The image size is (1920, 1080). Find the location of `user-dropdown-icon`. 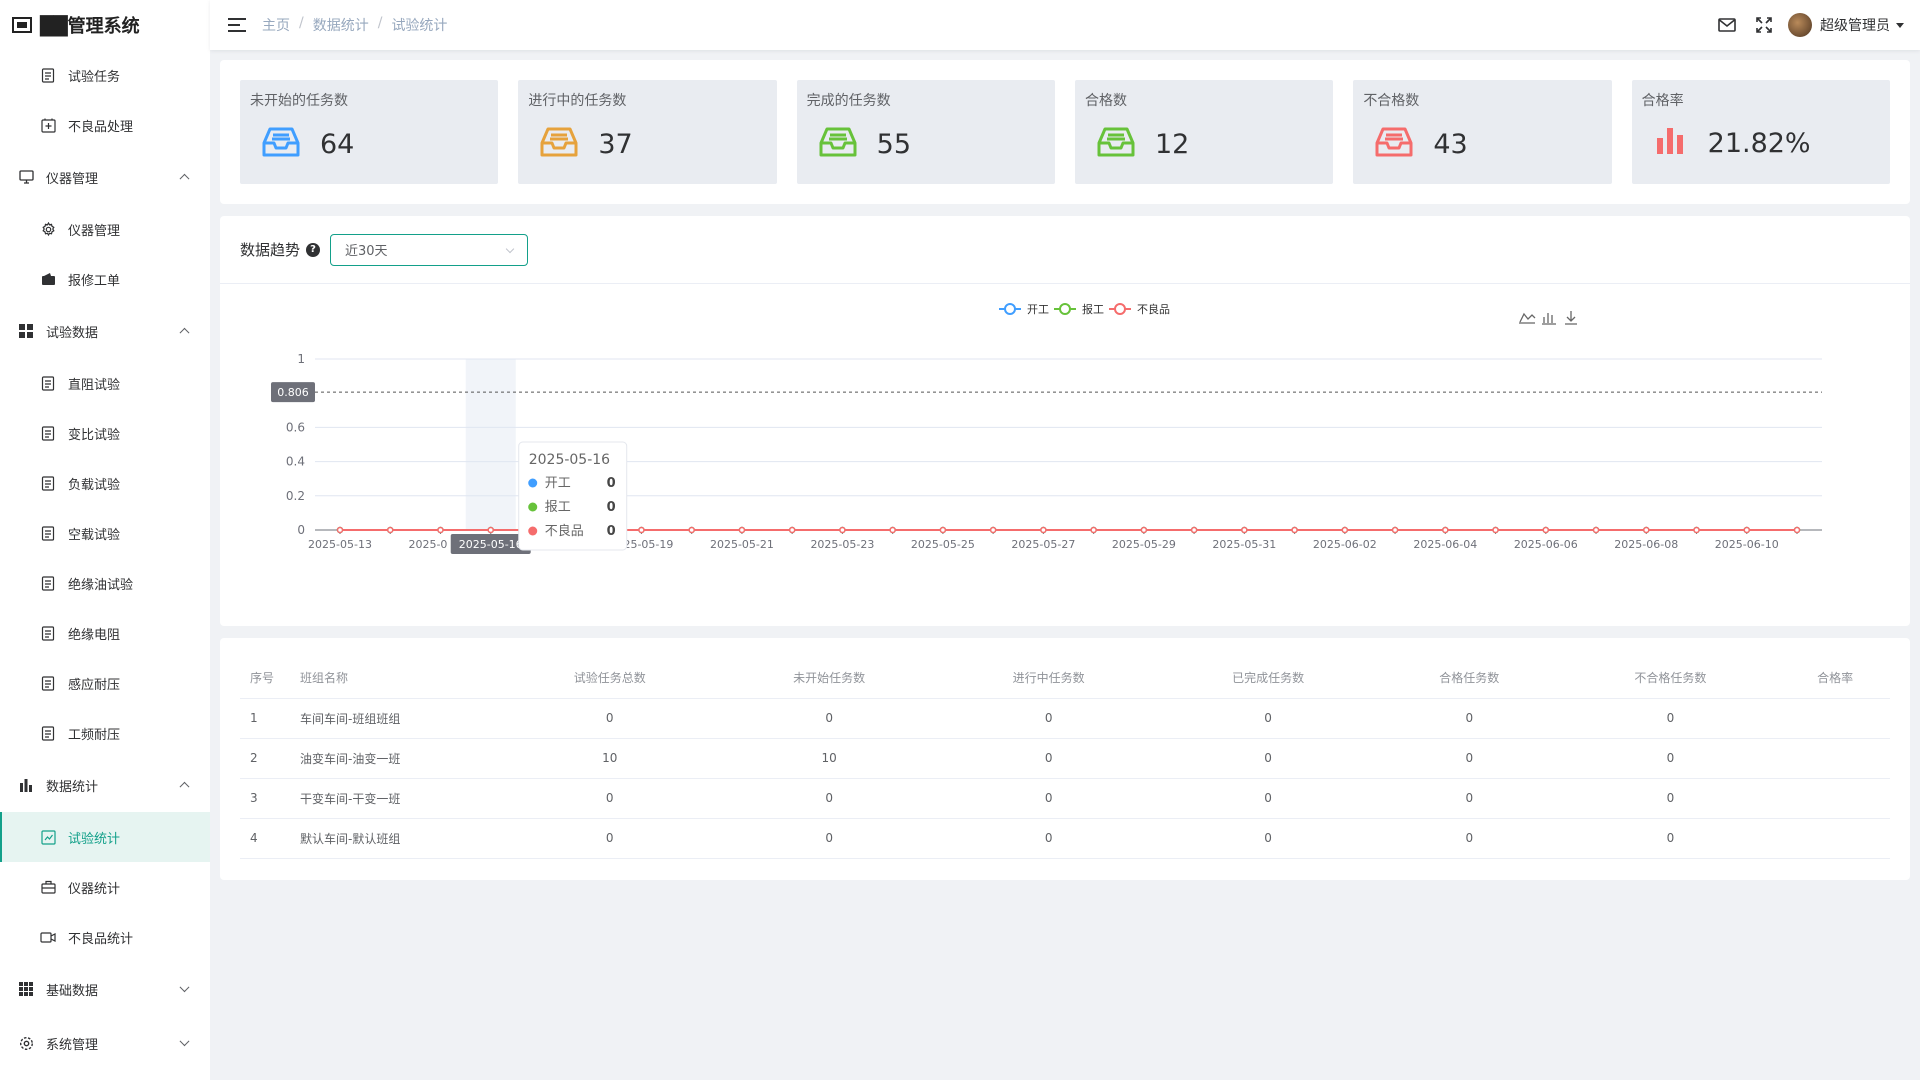

user-dropdown-icon is located at coordinates (1900, 25).